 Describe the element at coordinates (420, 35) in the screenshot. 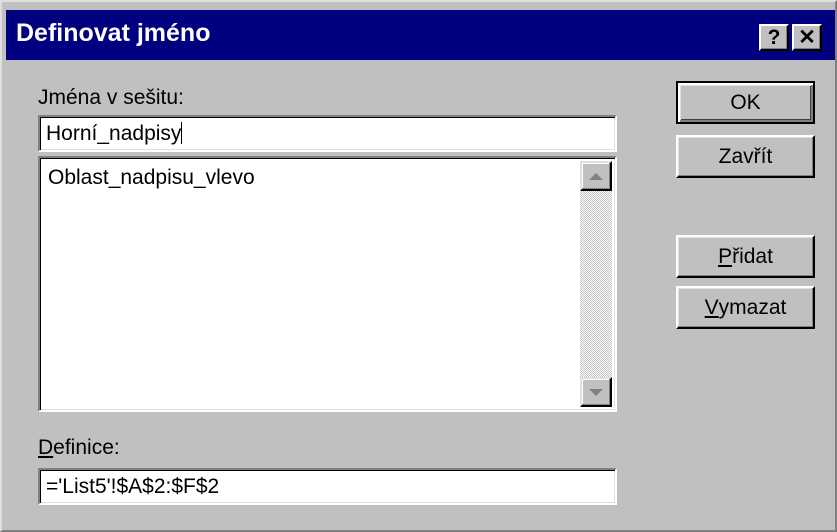

I see `title-bar: Definovat jméno ? ✕` at that location.